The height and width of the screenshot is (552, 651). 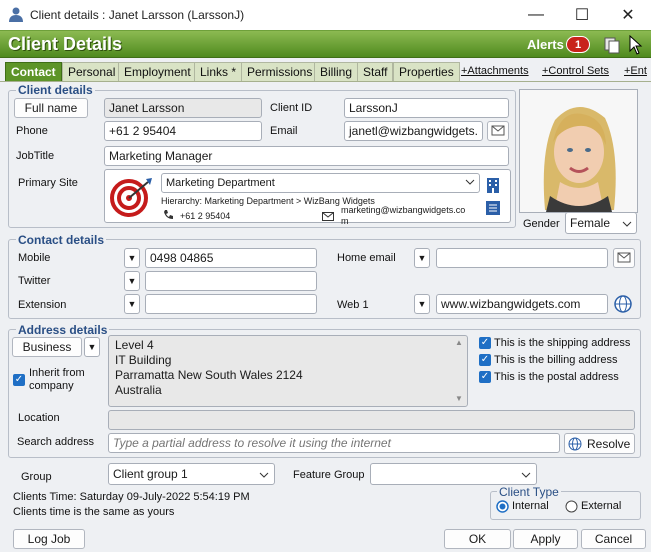 I want to click on shipping-checkbox: ✓, so click(x=485, y=343).